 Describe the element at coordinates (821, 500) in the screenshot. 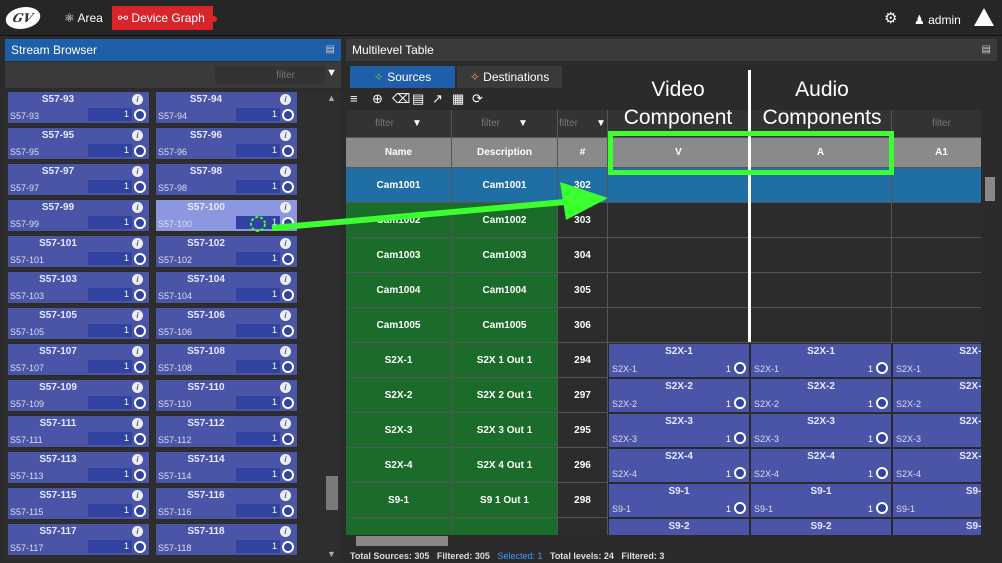

I see `stream-assignment: S9-1 S9-1 1` at that location.